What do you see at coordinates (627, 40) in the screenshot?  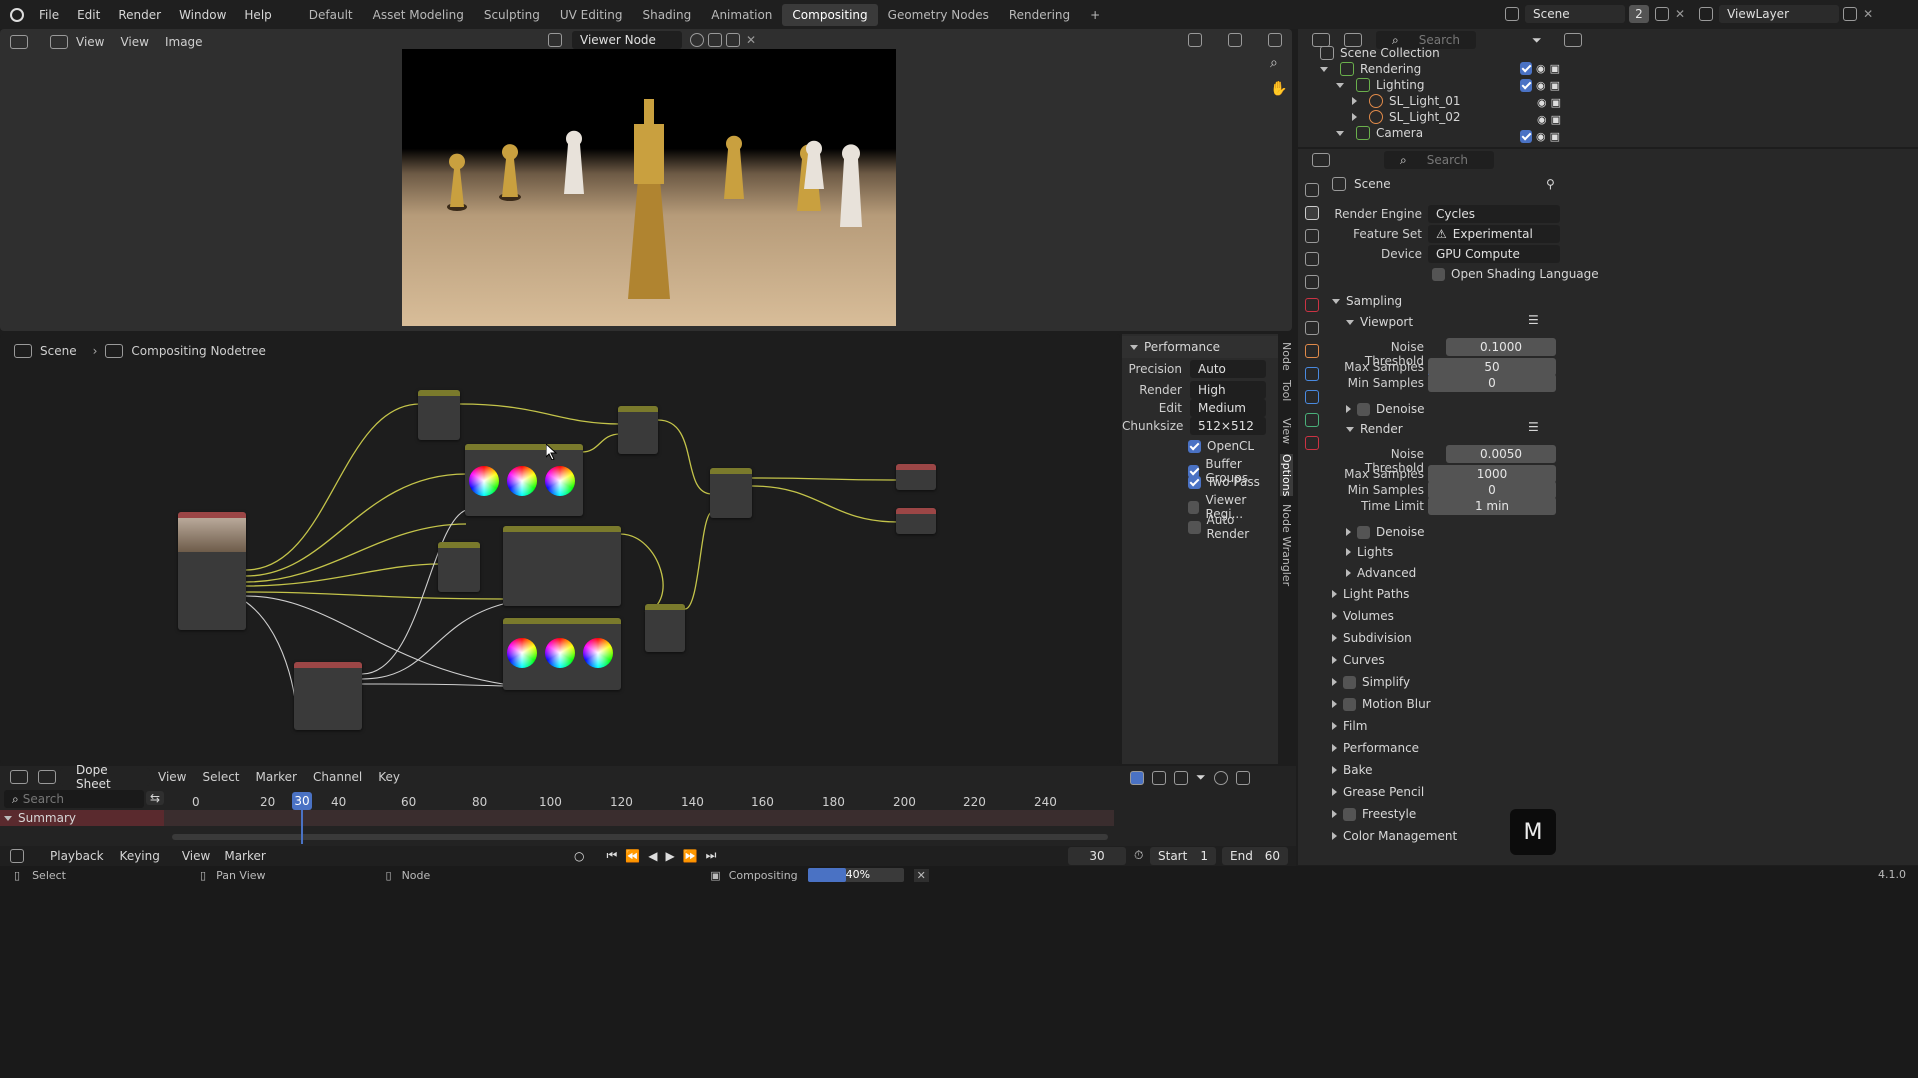 I see `viewer-node-field: Viewer Node` at bounding box center [627, 40].